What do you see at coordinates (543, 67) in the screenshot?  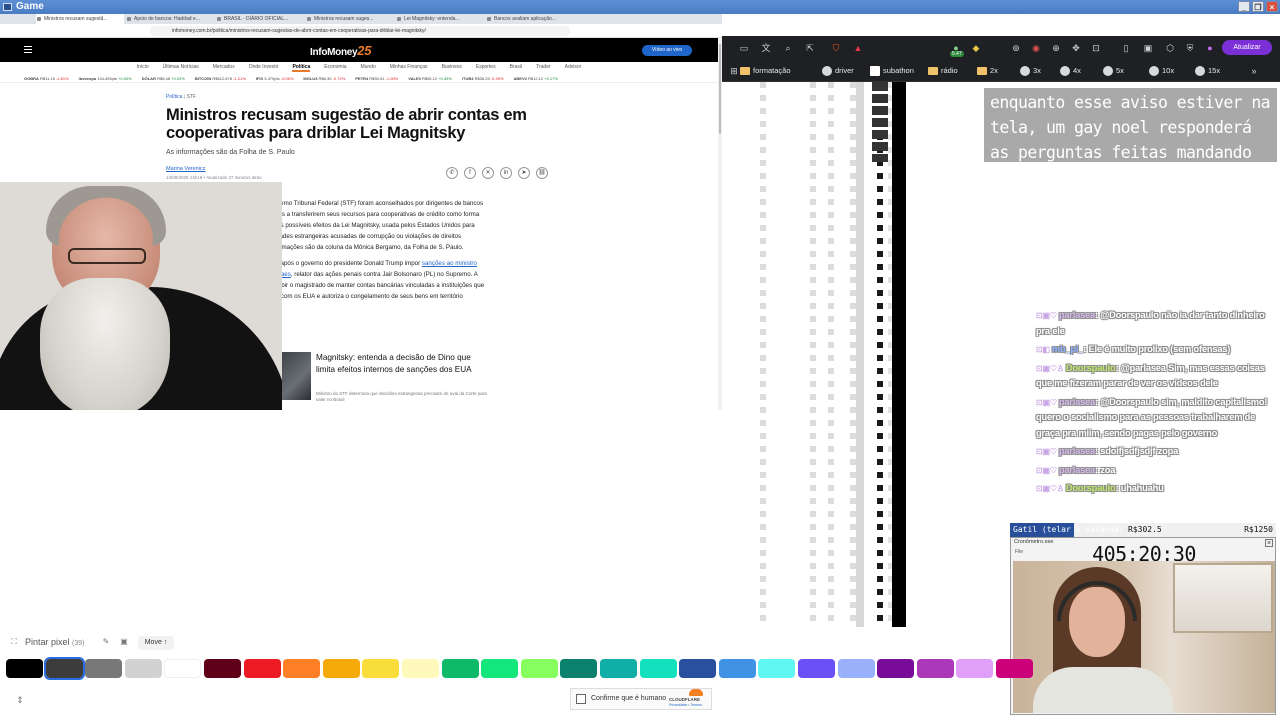 I see `nav-item: Trader` at bounding box center [543, 67].